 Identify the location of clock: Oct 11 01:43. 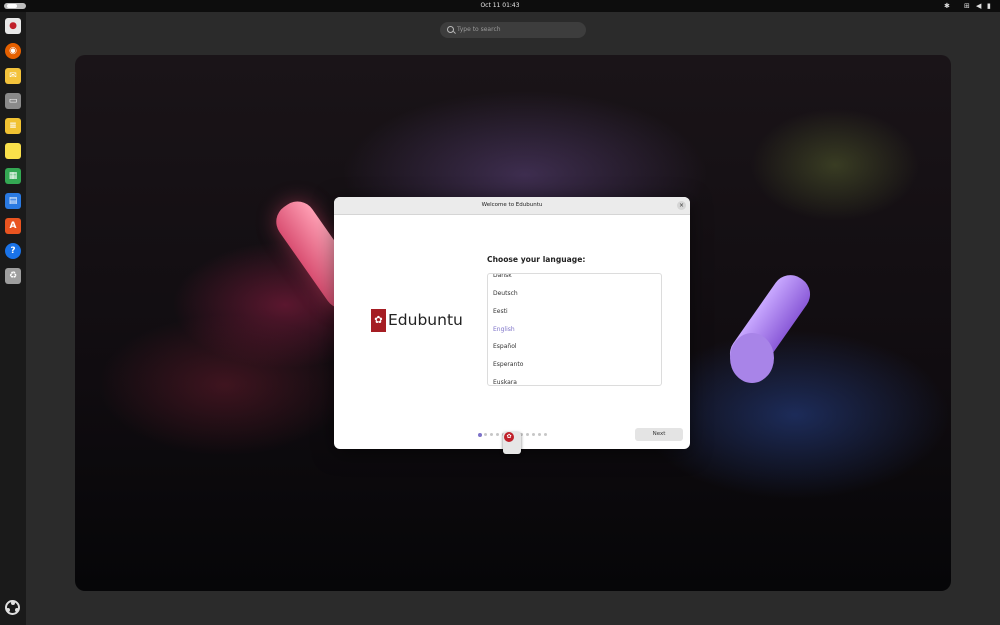
(500, 6).